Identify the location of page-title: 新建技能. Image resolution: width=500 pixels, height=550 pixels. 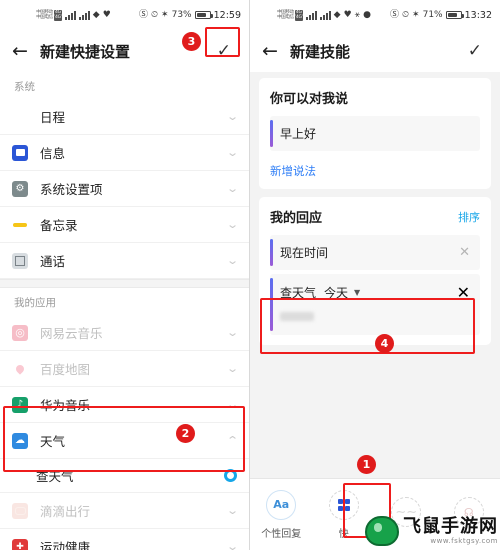
(320, 51).